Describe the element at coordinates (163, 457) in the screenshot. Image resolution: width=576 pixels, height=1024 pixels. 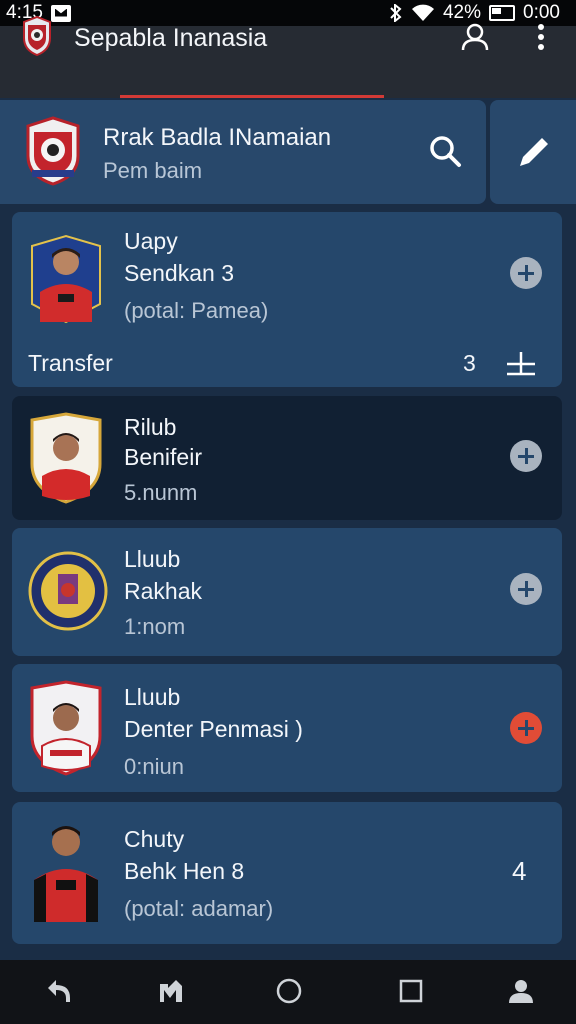
I see `card-line2: Benifeir` at that location.